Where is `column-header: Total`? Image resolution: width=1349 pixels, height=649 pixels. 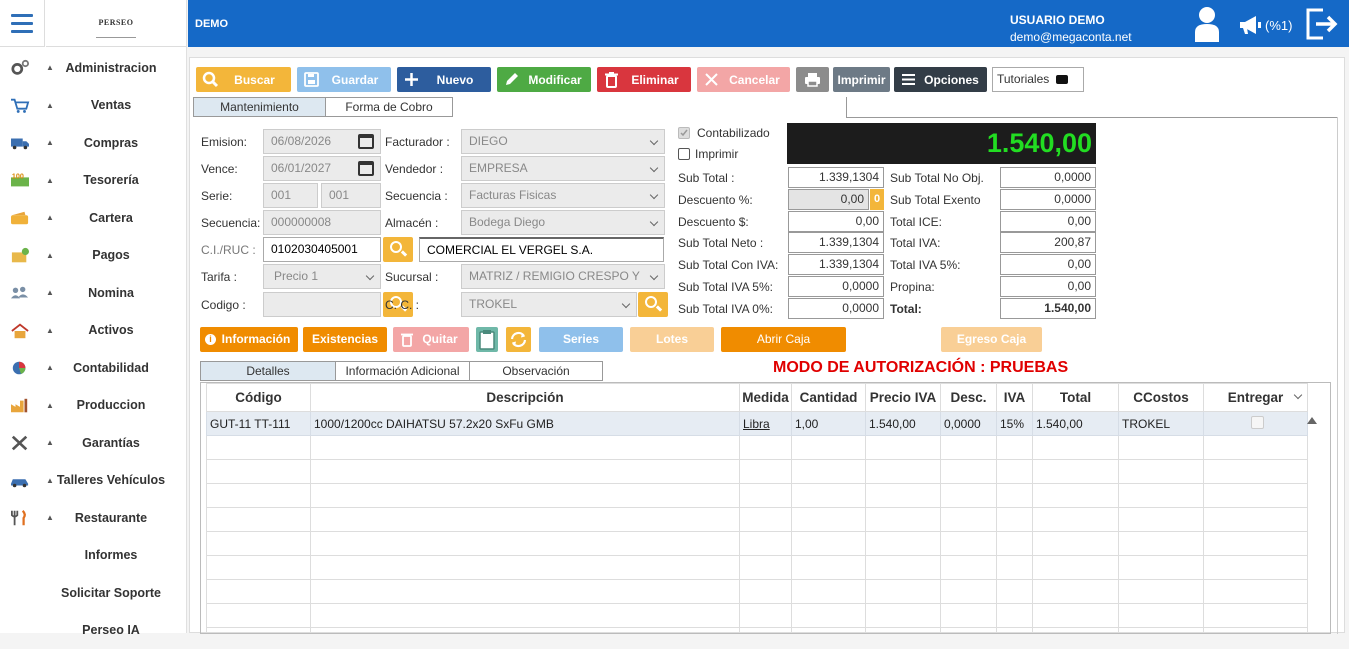 column-header: Total is located at coordinates (1075, 397).